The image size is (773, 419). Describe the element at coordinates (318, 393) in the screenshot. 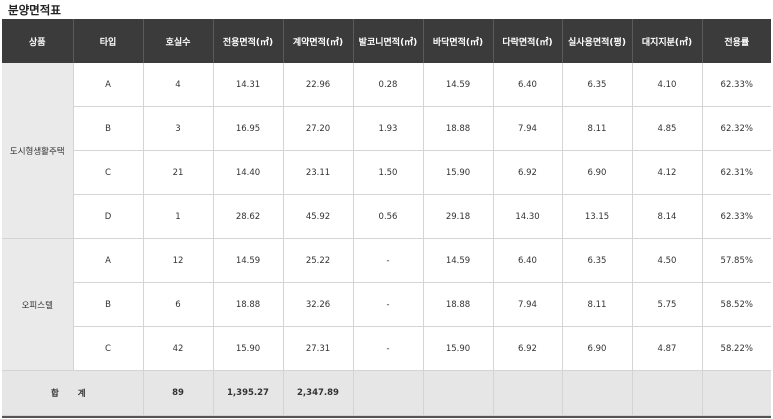

I see `total-contract-area: 2,347.89` at that location.